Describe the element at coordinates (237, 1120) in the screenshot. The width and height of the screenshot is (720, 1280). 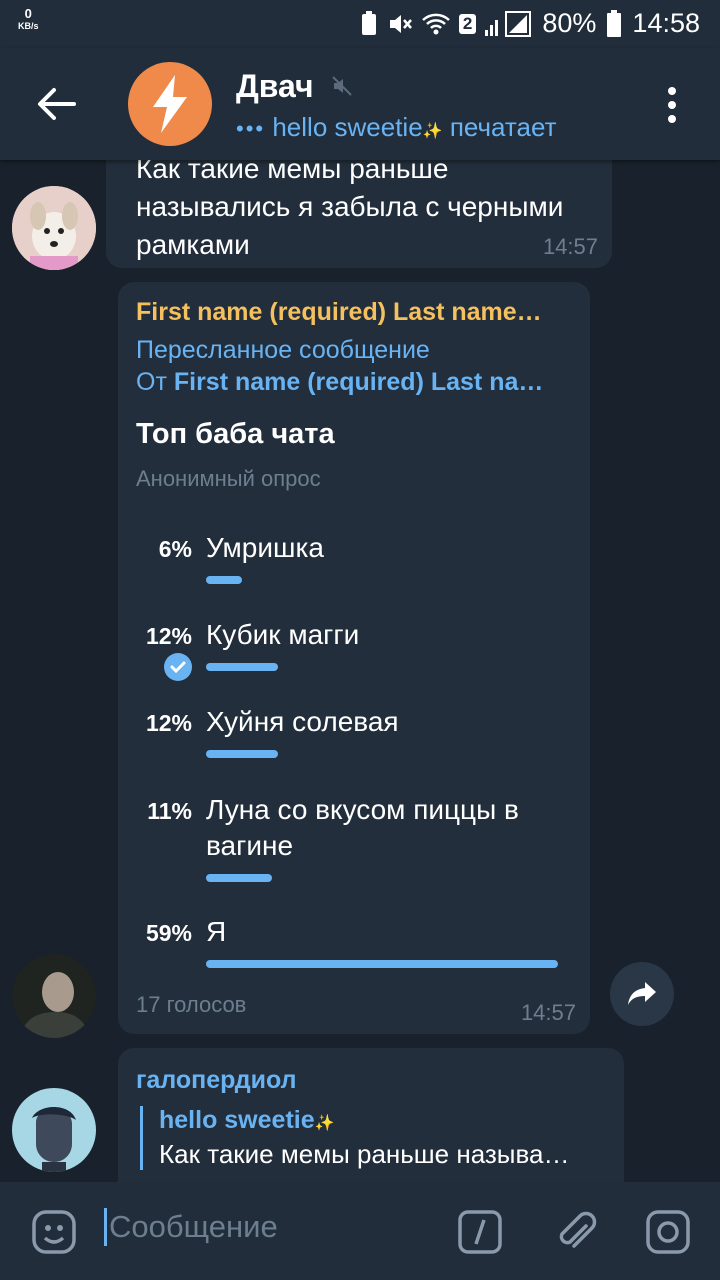
I see `reply-name-text: hello sweetie` at that location.